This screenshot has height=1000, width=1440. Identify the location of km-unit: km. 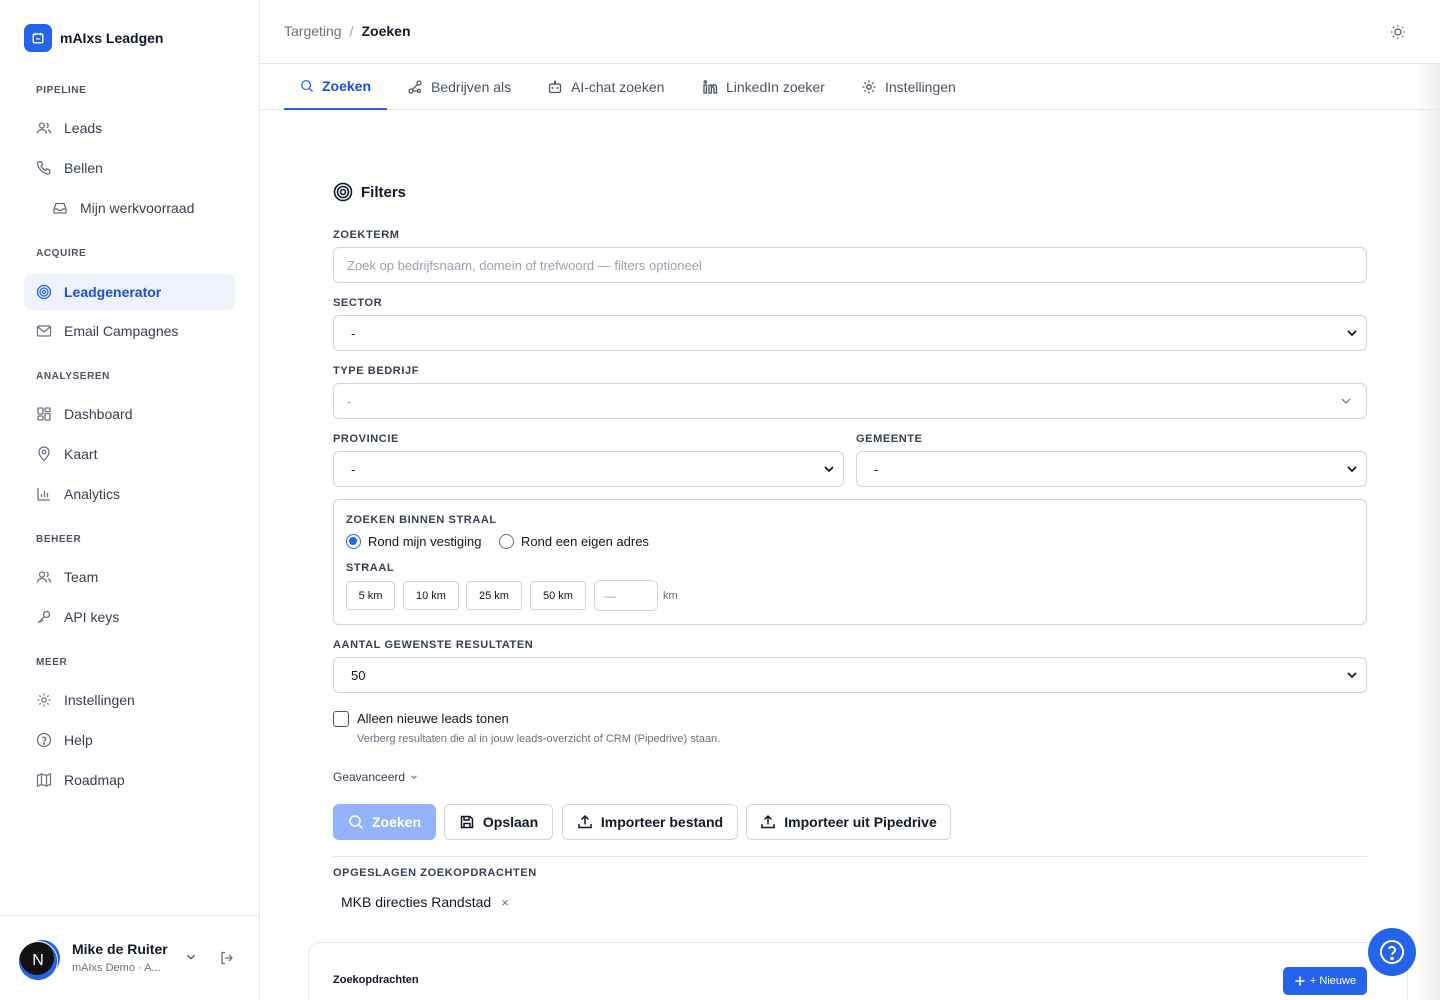
(670, 596).